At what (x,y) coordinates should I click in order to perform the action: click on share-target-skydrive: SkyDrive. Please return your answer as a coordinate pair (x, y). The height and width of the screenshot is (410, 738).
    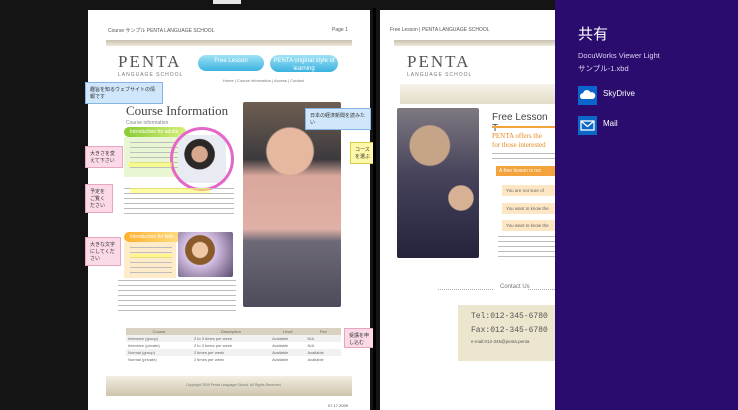
    Looking at the image, I should click on (648, 97).